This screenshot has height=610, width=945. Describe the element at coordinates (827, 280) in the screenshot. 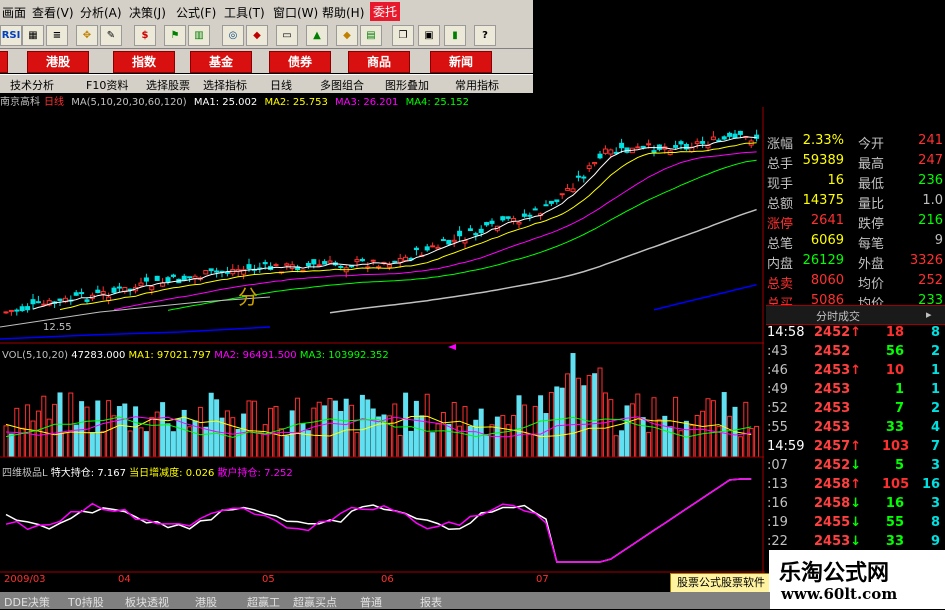

I see `quote-value: 8060` at that location.